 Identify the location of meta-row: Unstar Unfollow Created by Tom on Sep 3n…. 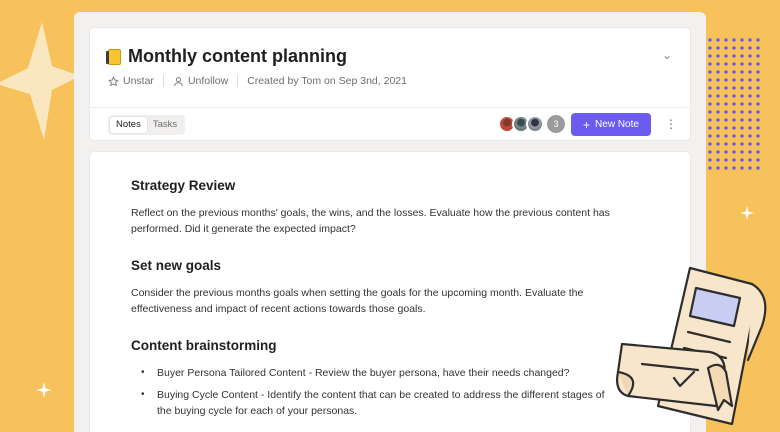
(257, 81).